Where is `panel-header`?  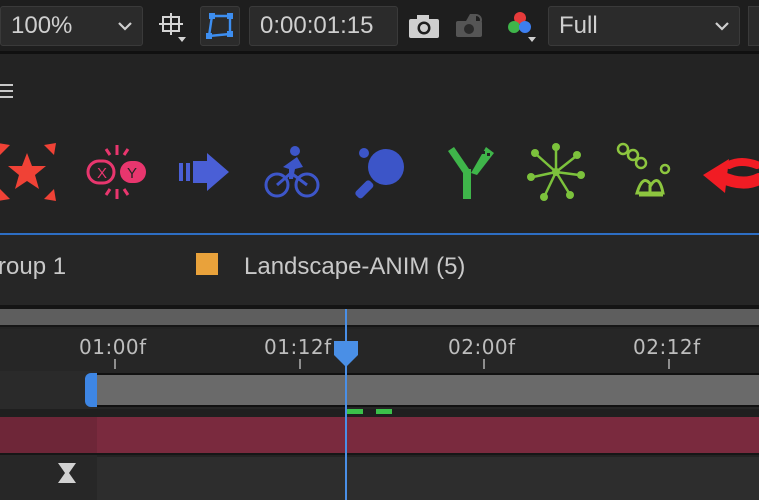
panel-header is located at coordinates (379, 87).